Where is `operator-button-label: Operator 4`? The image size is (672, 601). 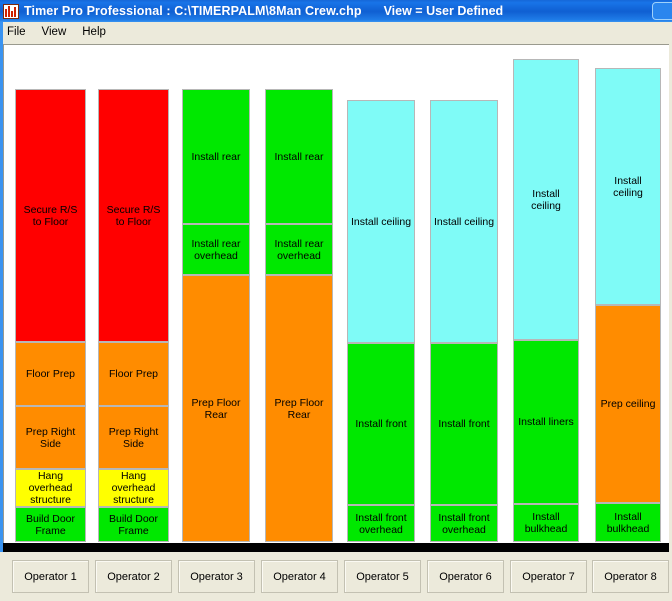 operator-button-label: Operator 4 is located at coordinates (299, 576).